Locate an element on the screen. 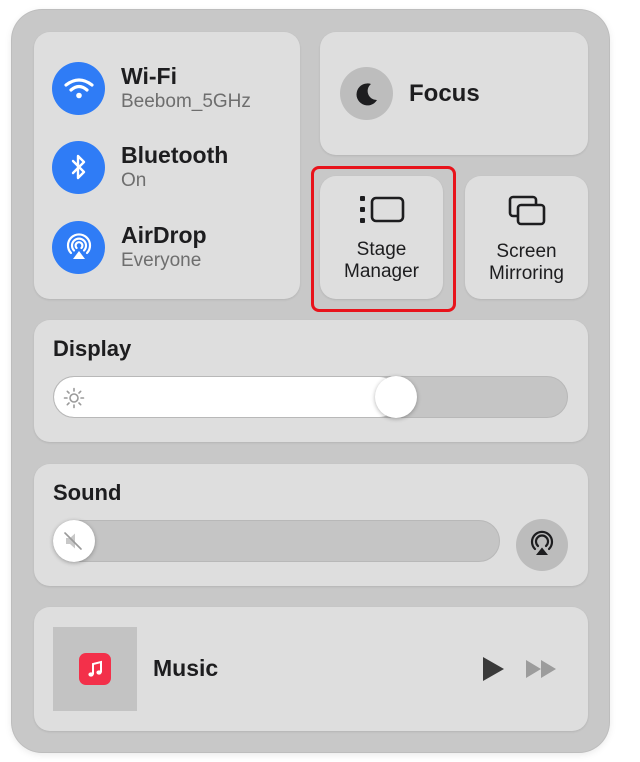  wifi-network-name: Beebom_5GHz is located at coordinates (186, 101).